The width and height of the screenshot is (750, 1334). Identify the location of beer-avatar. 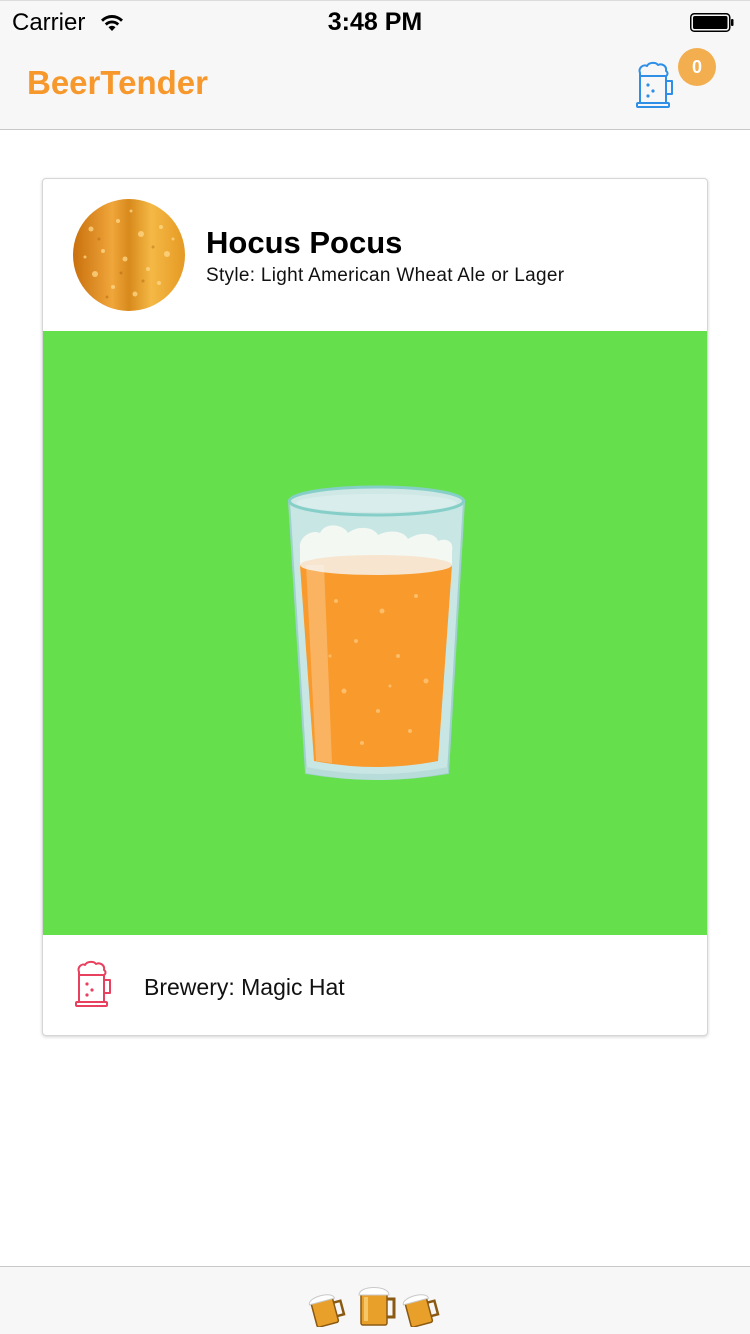
(129, 255).